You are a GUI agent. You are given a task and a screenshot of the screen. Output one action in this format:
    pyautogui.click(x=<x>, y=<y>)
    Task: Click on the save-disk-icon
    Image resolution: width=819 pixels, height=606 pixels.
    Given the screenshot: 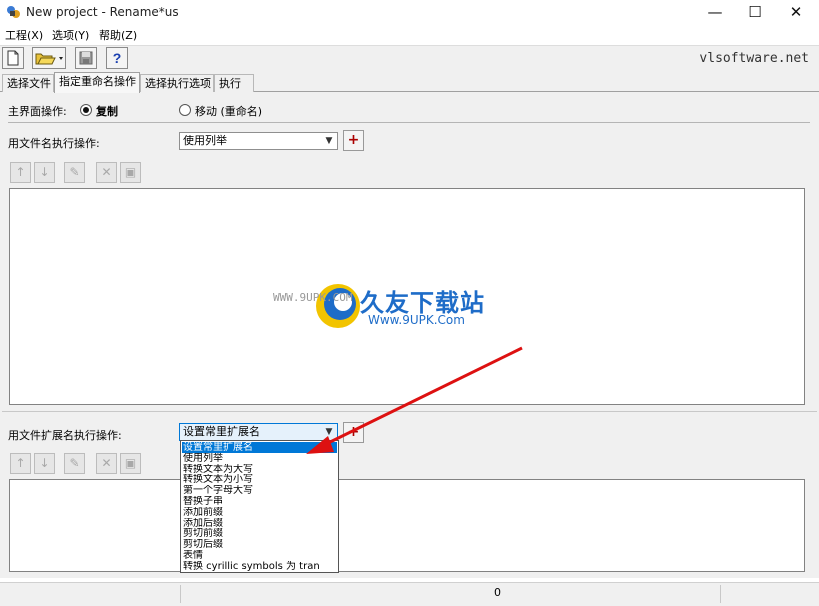 What is the action you would take?
    pyautogui.click(x=86, y=58)
    